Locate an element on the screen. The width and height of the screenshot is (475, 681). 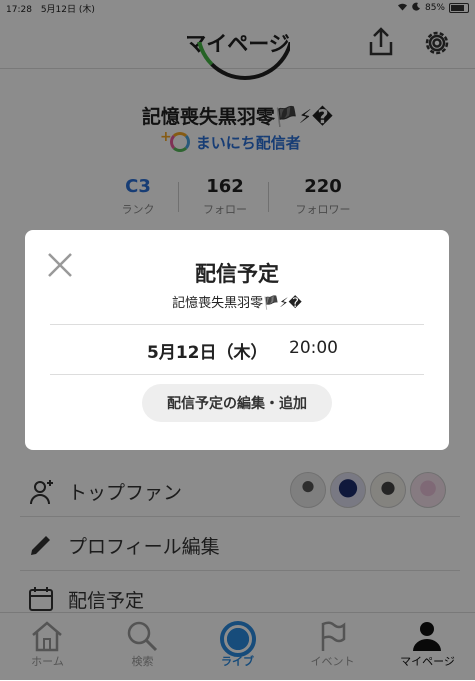
modal-streamer-name: 記憶喪失黒羽零🏴⚡� is located at coordinates (237, 303).